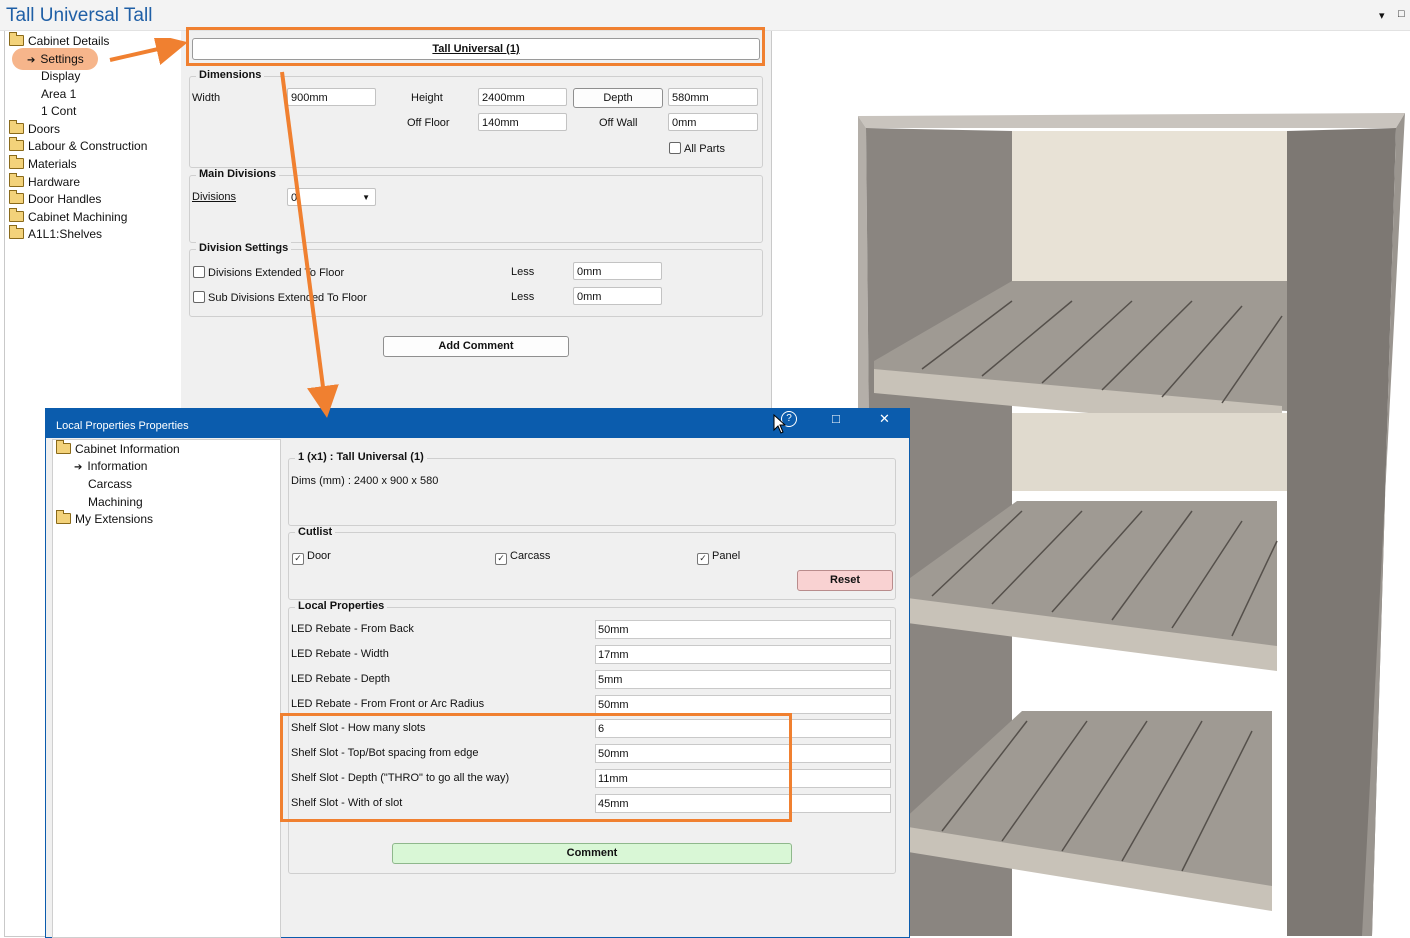 This screenshot has width=1410, height=938. I want to click on arrow-to-cabinet-button, so click(148, 51).